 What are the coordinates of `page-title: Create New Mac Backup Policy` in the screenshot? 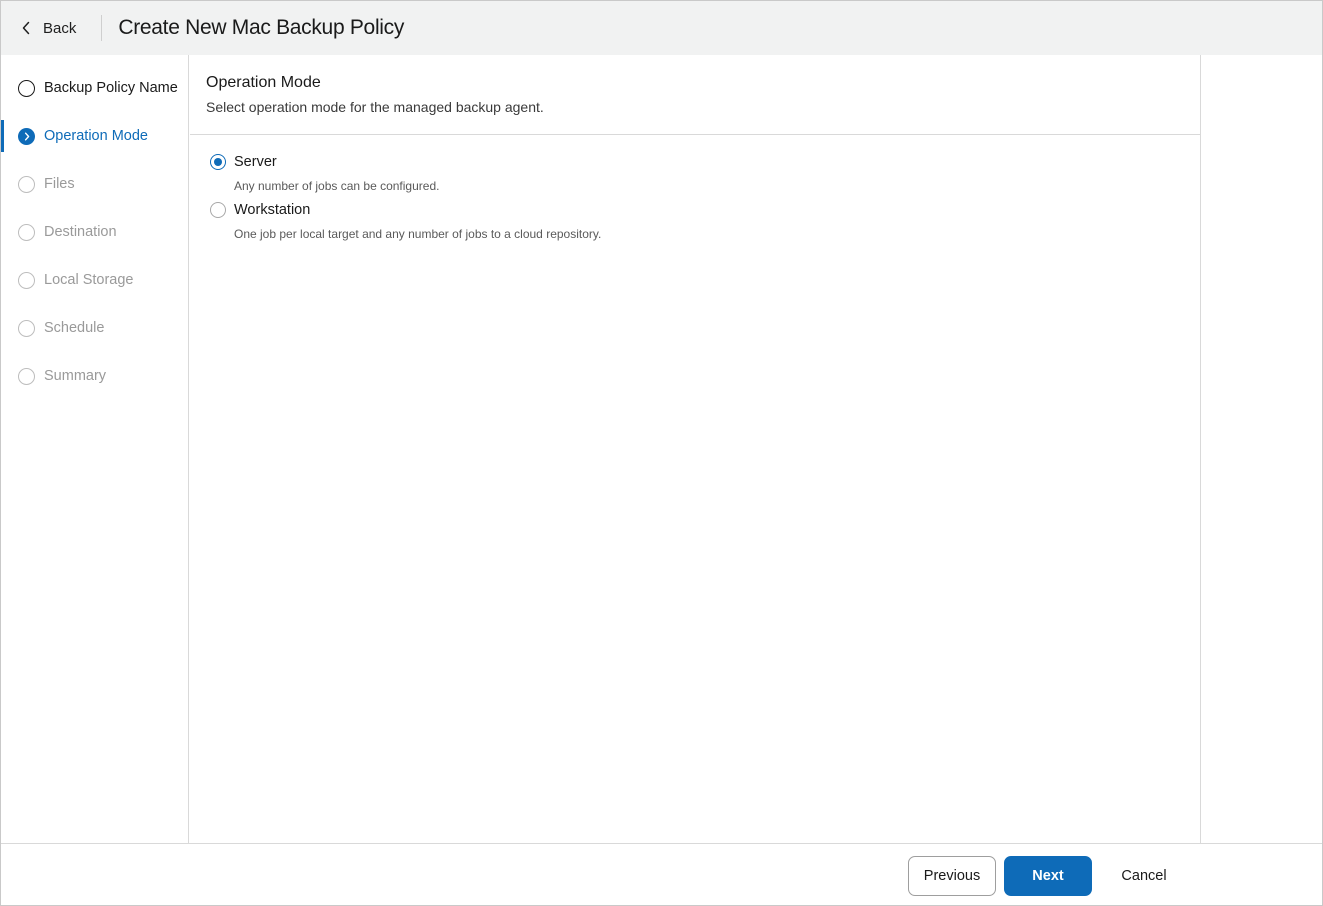 It's located at (261, 27).